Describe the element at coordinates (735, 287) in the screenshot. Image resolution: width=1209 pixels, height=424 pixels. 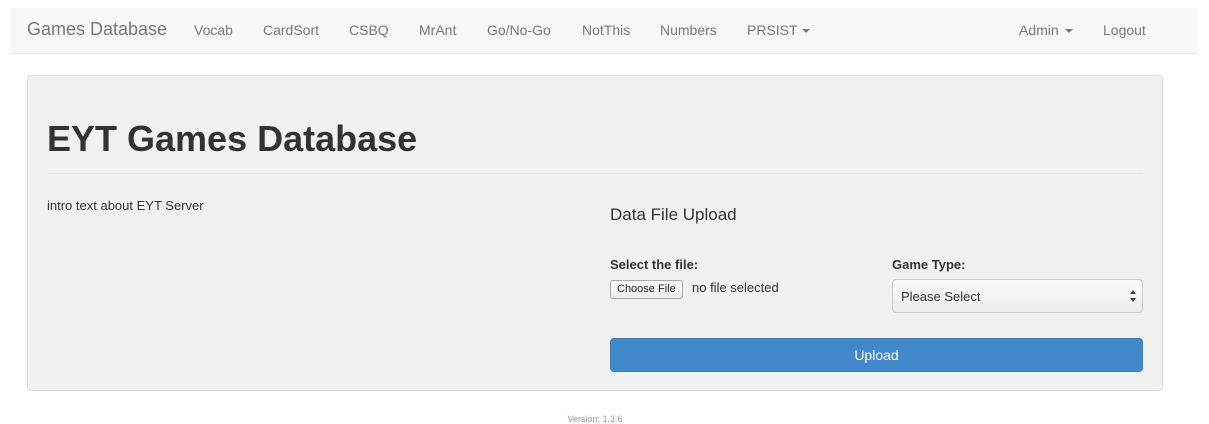
I see `file-status-text: no file selected` at that location.